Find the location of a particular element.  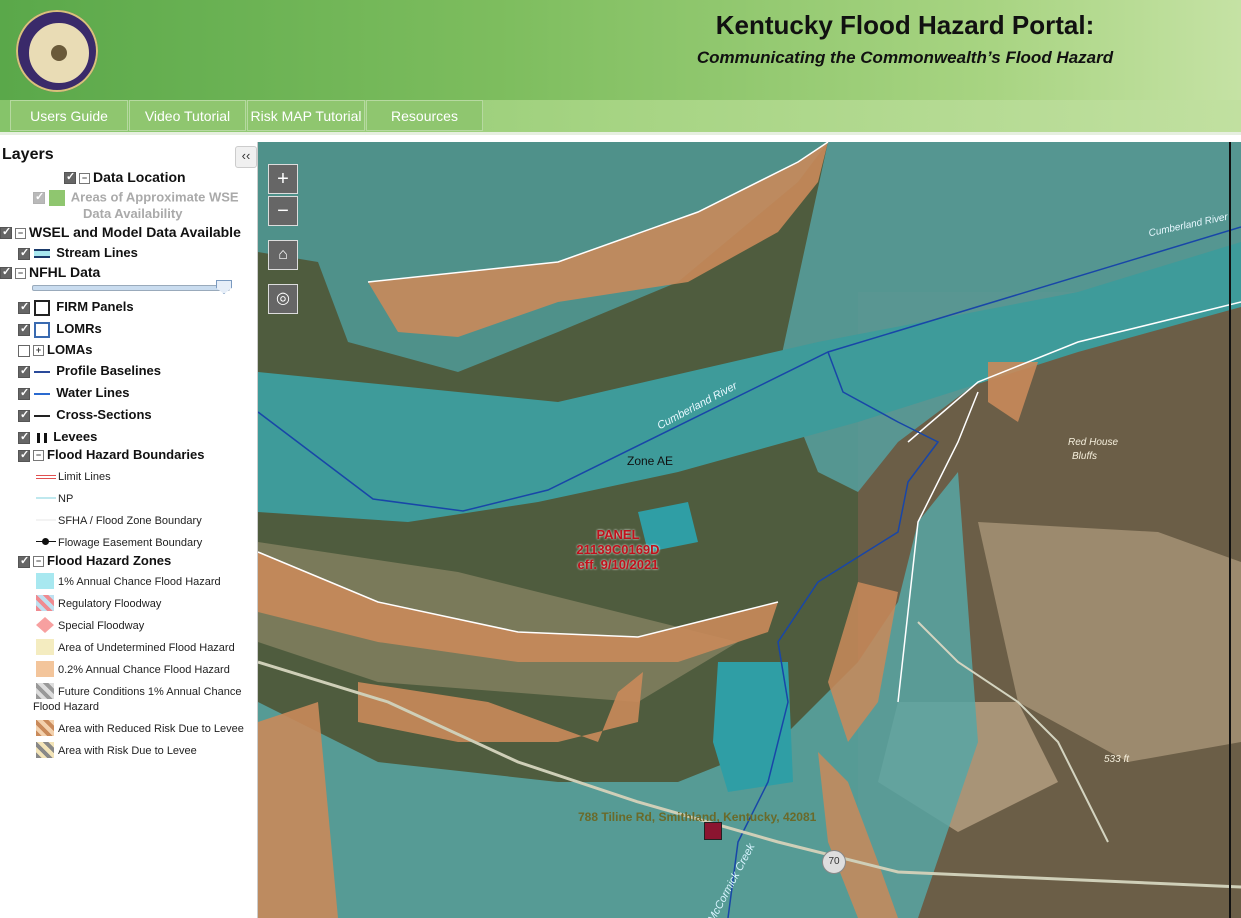

cross-section-swatch-icon is located at coordinates (41, 415).